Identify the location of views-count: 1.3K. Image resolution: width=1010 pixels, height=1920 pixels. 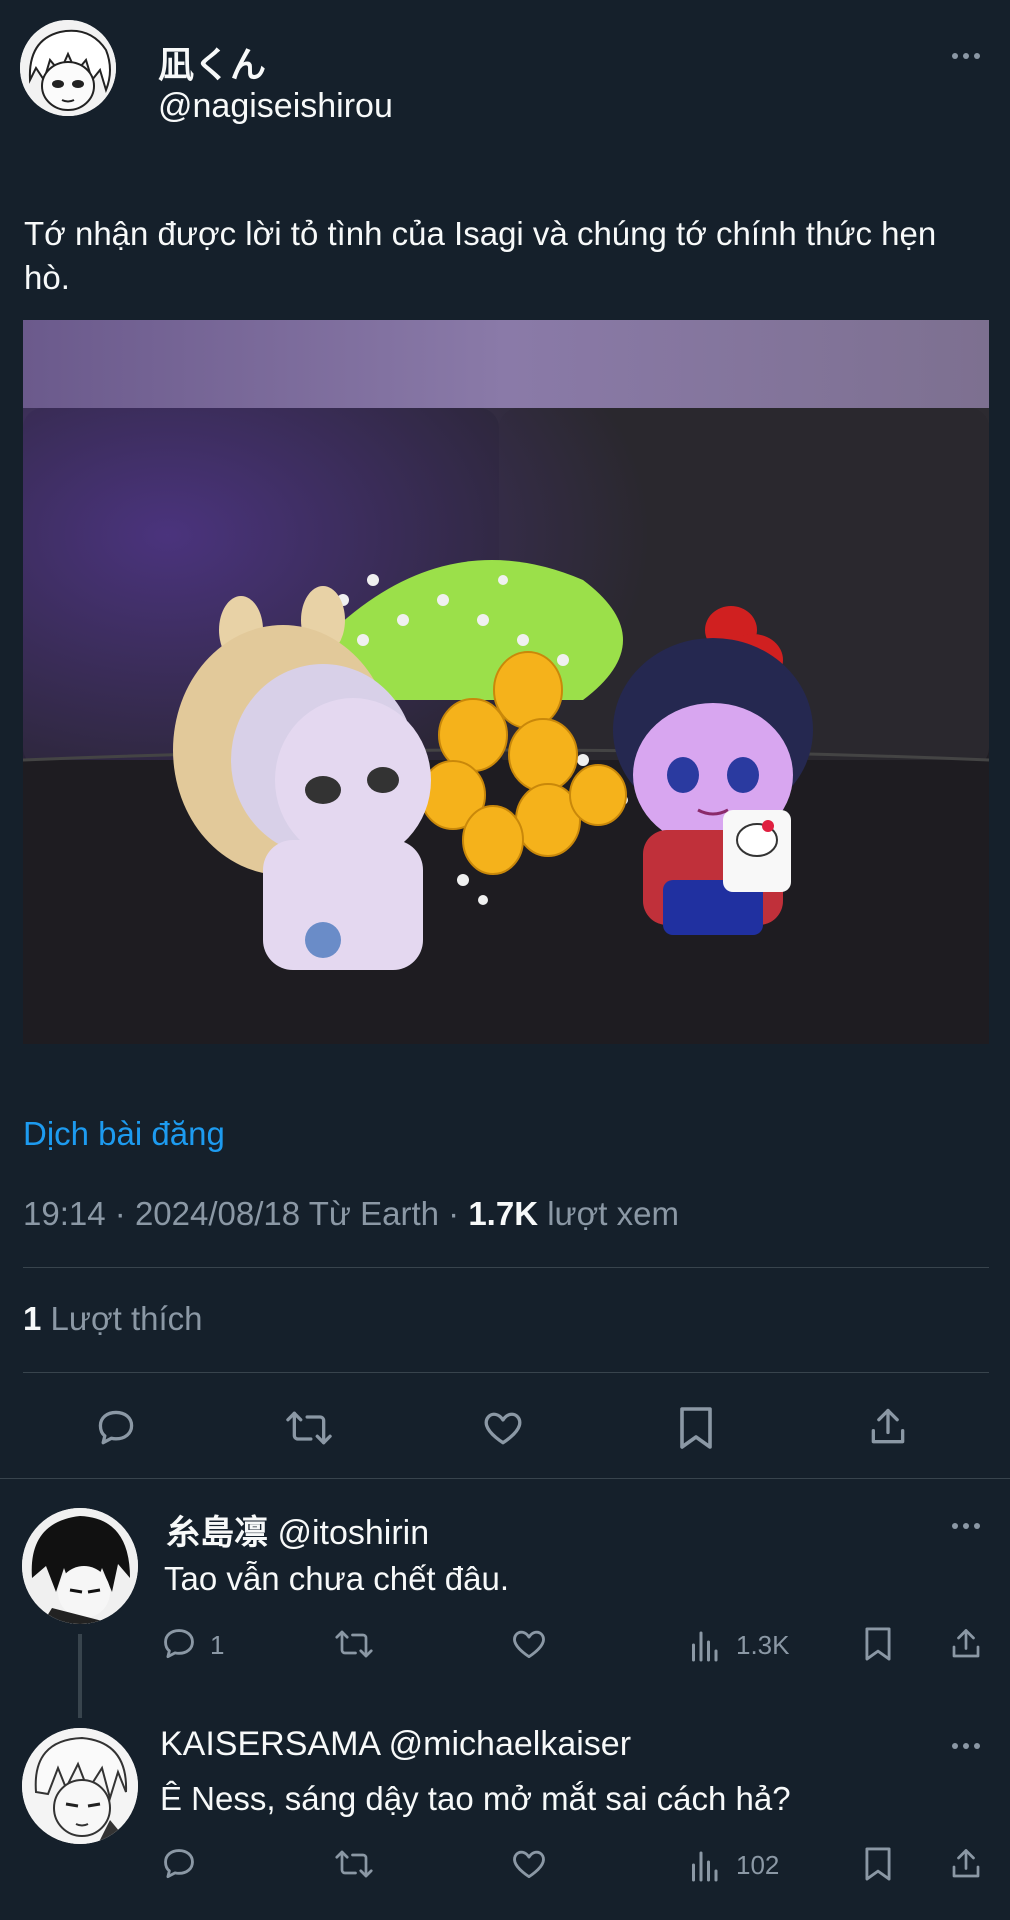
(763, 1645).